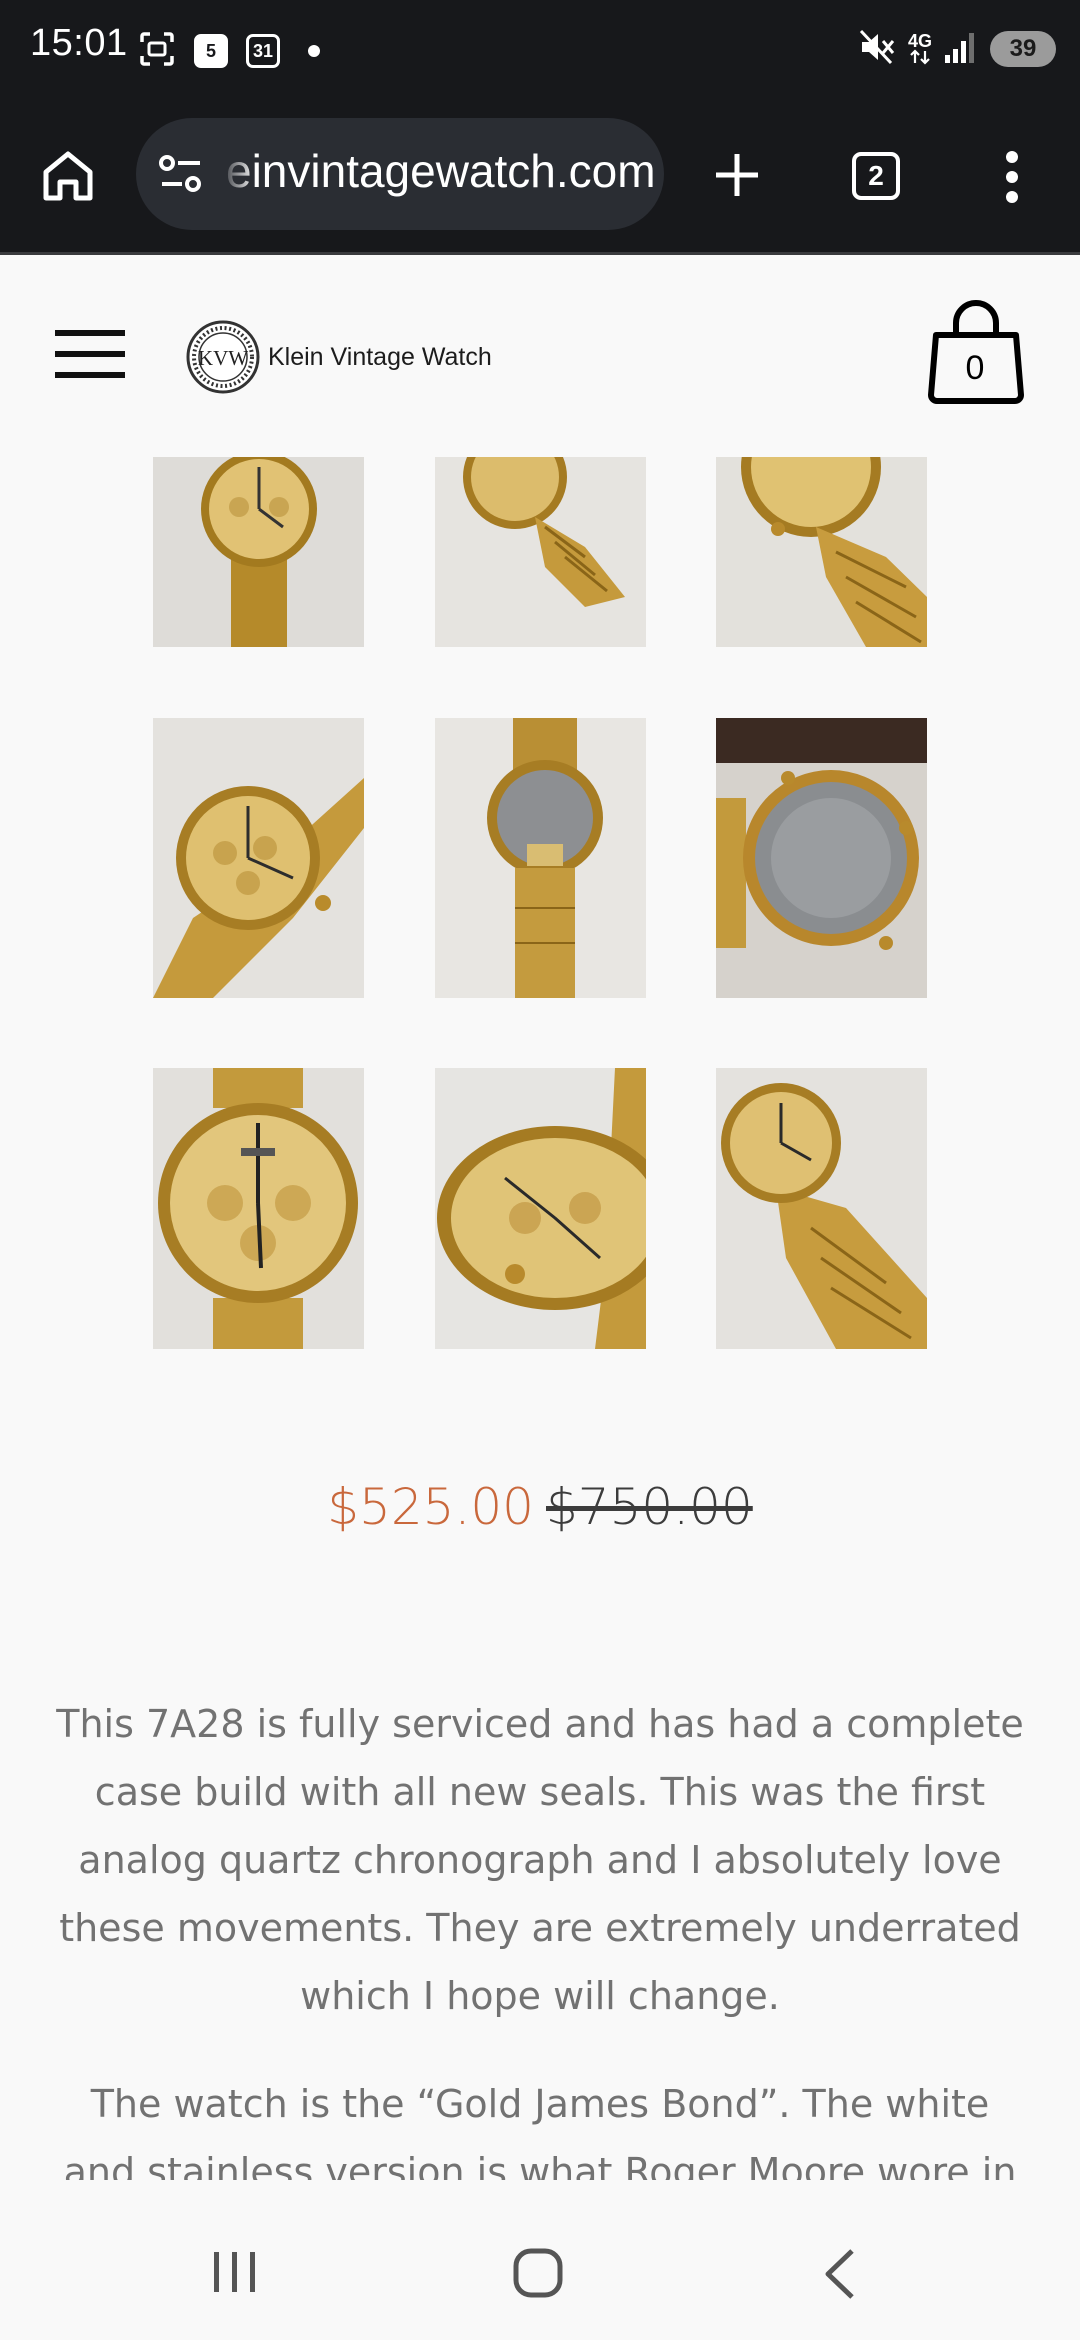 Image resolution: width=1080 pixels, height=2340 pixels. I want to click on system-nav-bar, so click(540, 2270).